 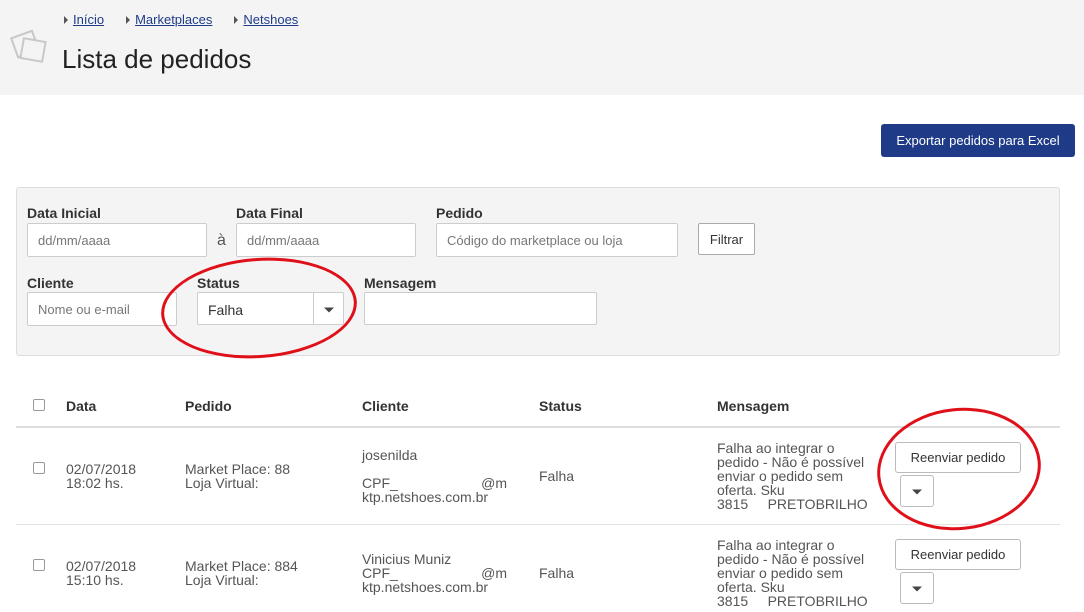 What do you see at coordinates (208, 406) in the screenshot?
I see `header-pedido: Pedido` at bounding box center [208, 406].